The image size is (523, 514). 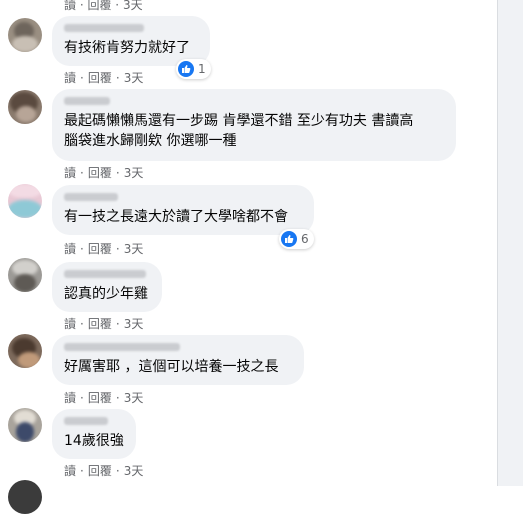 I want to click on reaction-number: 1, so click(x=202, y=69).